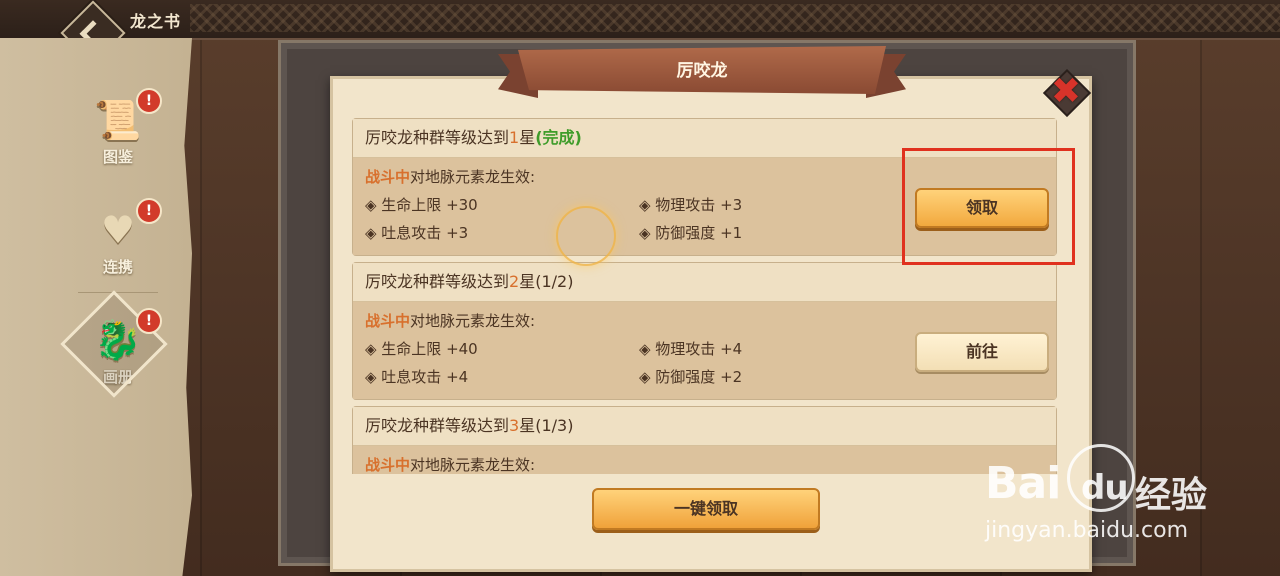 This screenshot has width=1280, height=576. I want to click on sidebar-item-label: 图鉴, so click(117, 157).